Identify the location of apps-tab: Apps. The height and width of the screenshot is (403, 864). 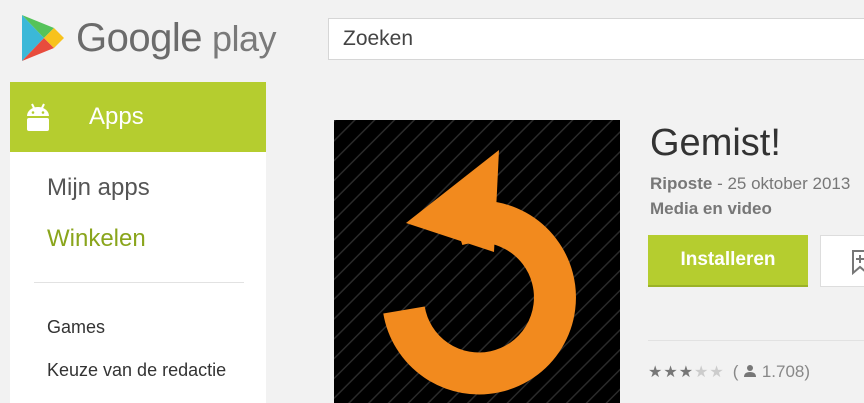
(138, 117).